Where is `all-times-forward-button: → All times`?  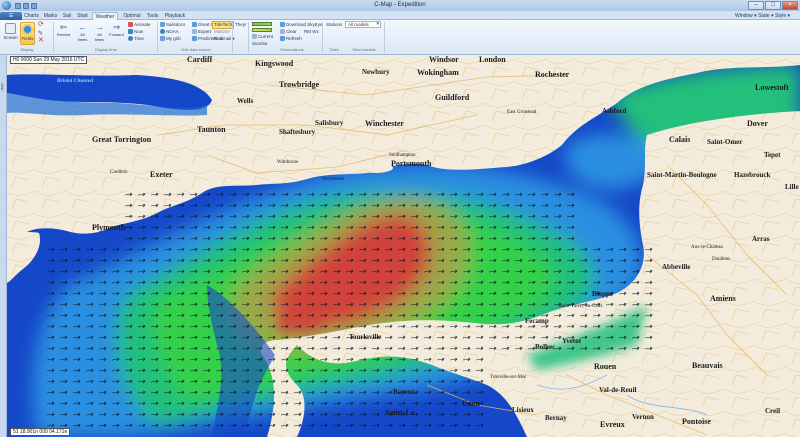
all-times-forward-button: → All times is located at coordinates (99, 32).